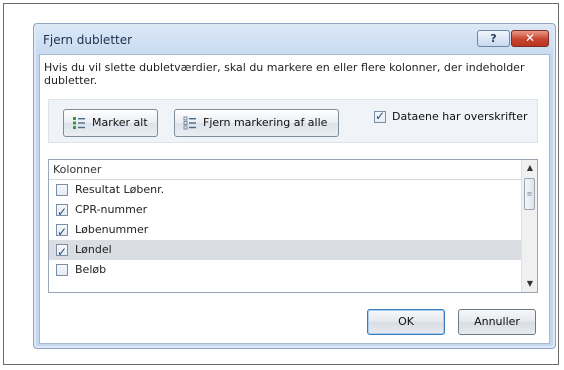 The width and height of the screenshot is (564, 370). What do you see at coordinates (380, 116) in the screenshot?
I see `headers-checkbox` at bounding box center [380, 116].